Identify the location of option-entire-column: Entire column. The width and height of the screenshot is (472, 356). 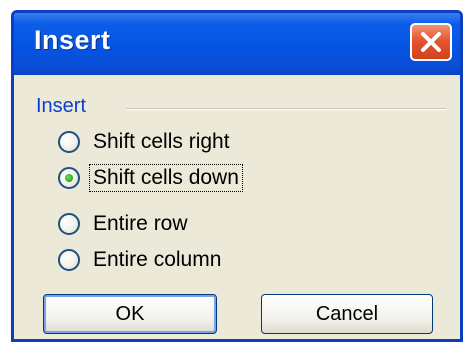
(141, 260).